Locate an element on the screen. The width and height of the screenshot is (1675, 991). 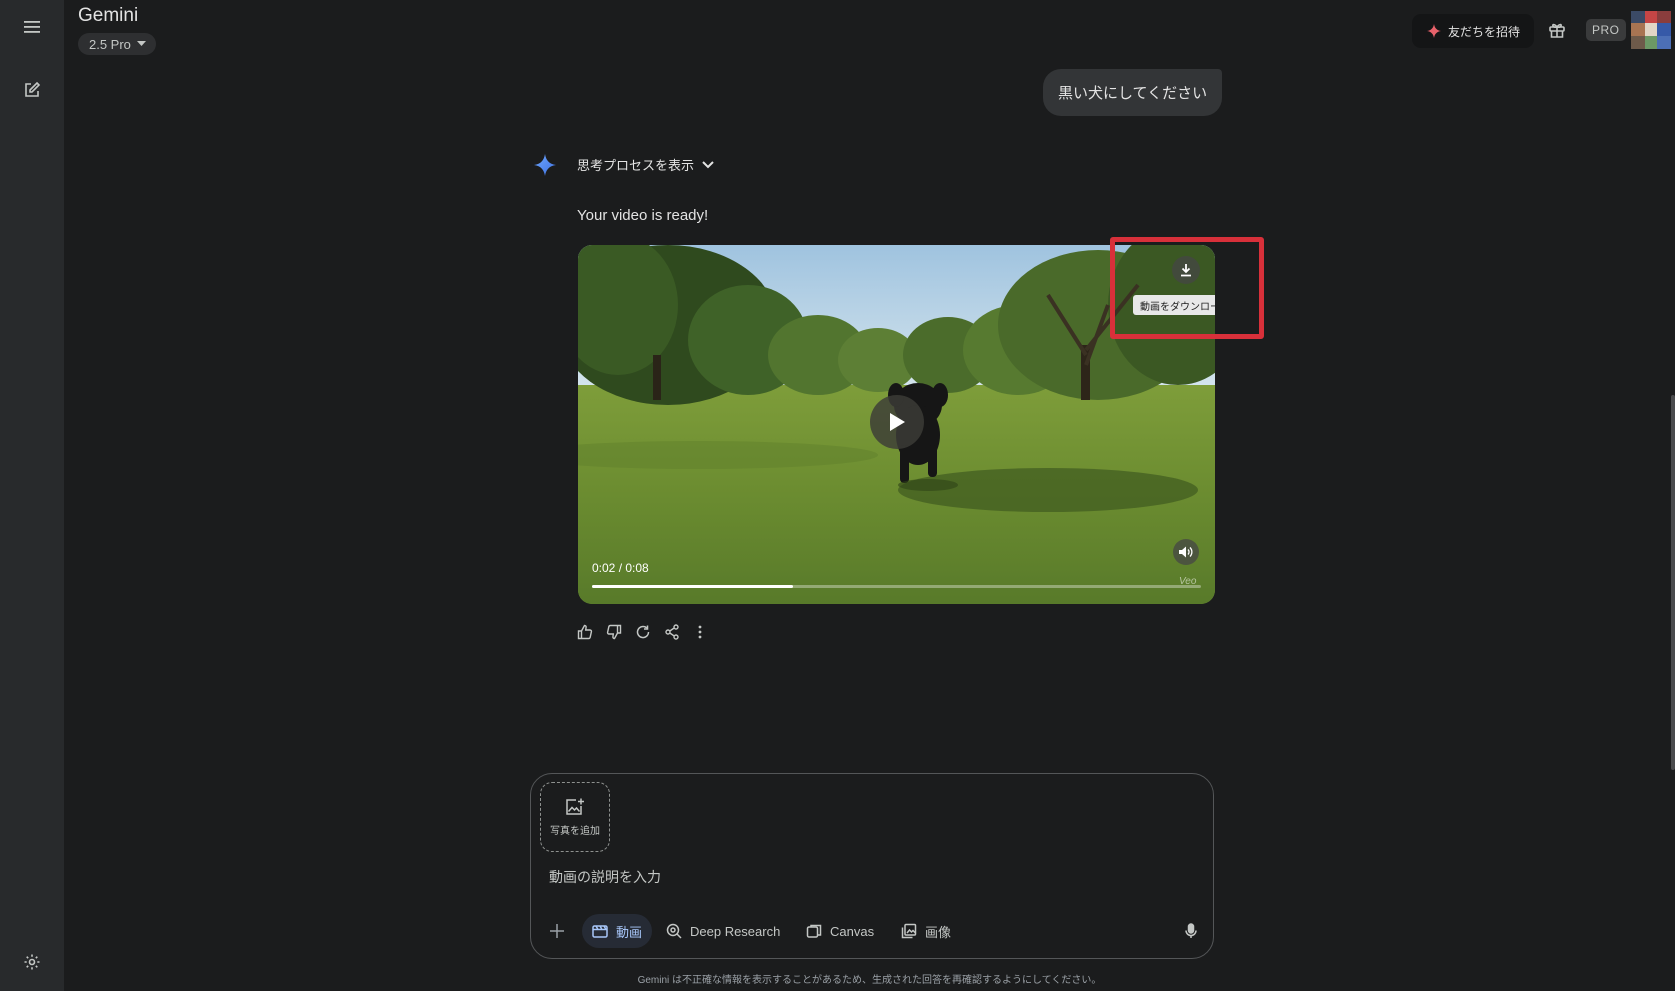
tool-canvas-label: Canvas is located at coordinates (852, 931).